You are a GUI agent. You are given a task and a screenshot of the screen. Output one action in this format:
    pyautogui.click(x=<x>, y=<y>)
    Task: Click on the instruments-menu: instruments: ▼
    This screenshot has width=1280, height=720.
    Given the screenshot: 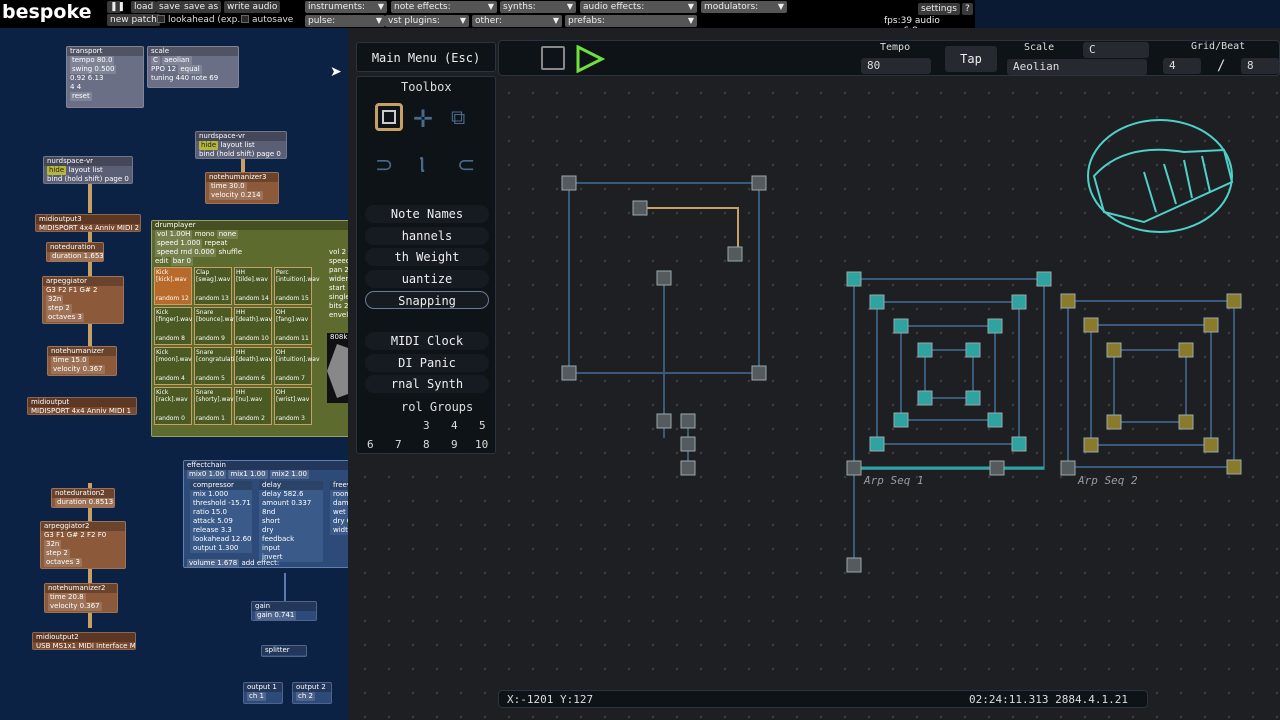 What is the action you would take?
    pyautogui.click(x=346, y=7)
    